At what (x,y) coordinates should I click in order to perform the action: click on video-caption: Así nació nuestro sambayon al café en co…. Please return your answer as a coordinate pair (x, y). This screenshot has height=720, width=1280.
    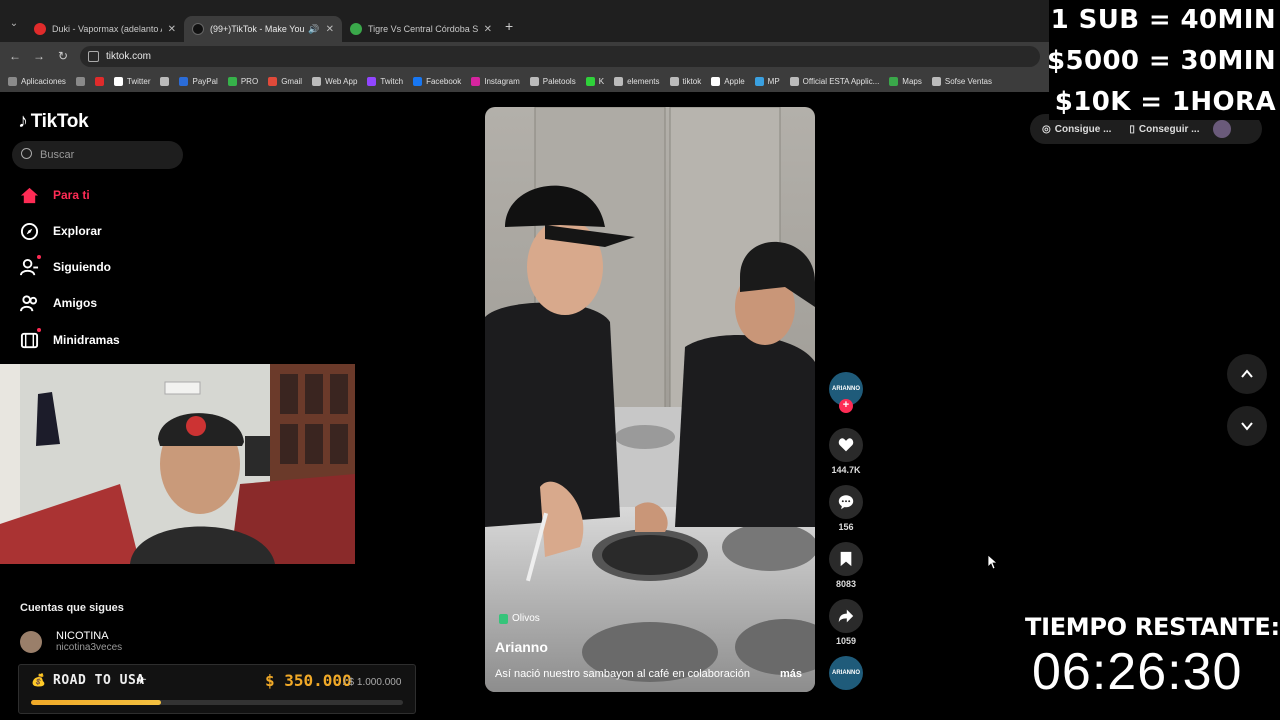
    Looking at the image, I should click on (622, 674).